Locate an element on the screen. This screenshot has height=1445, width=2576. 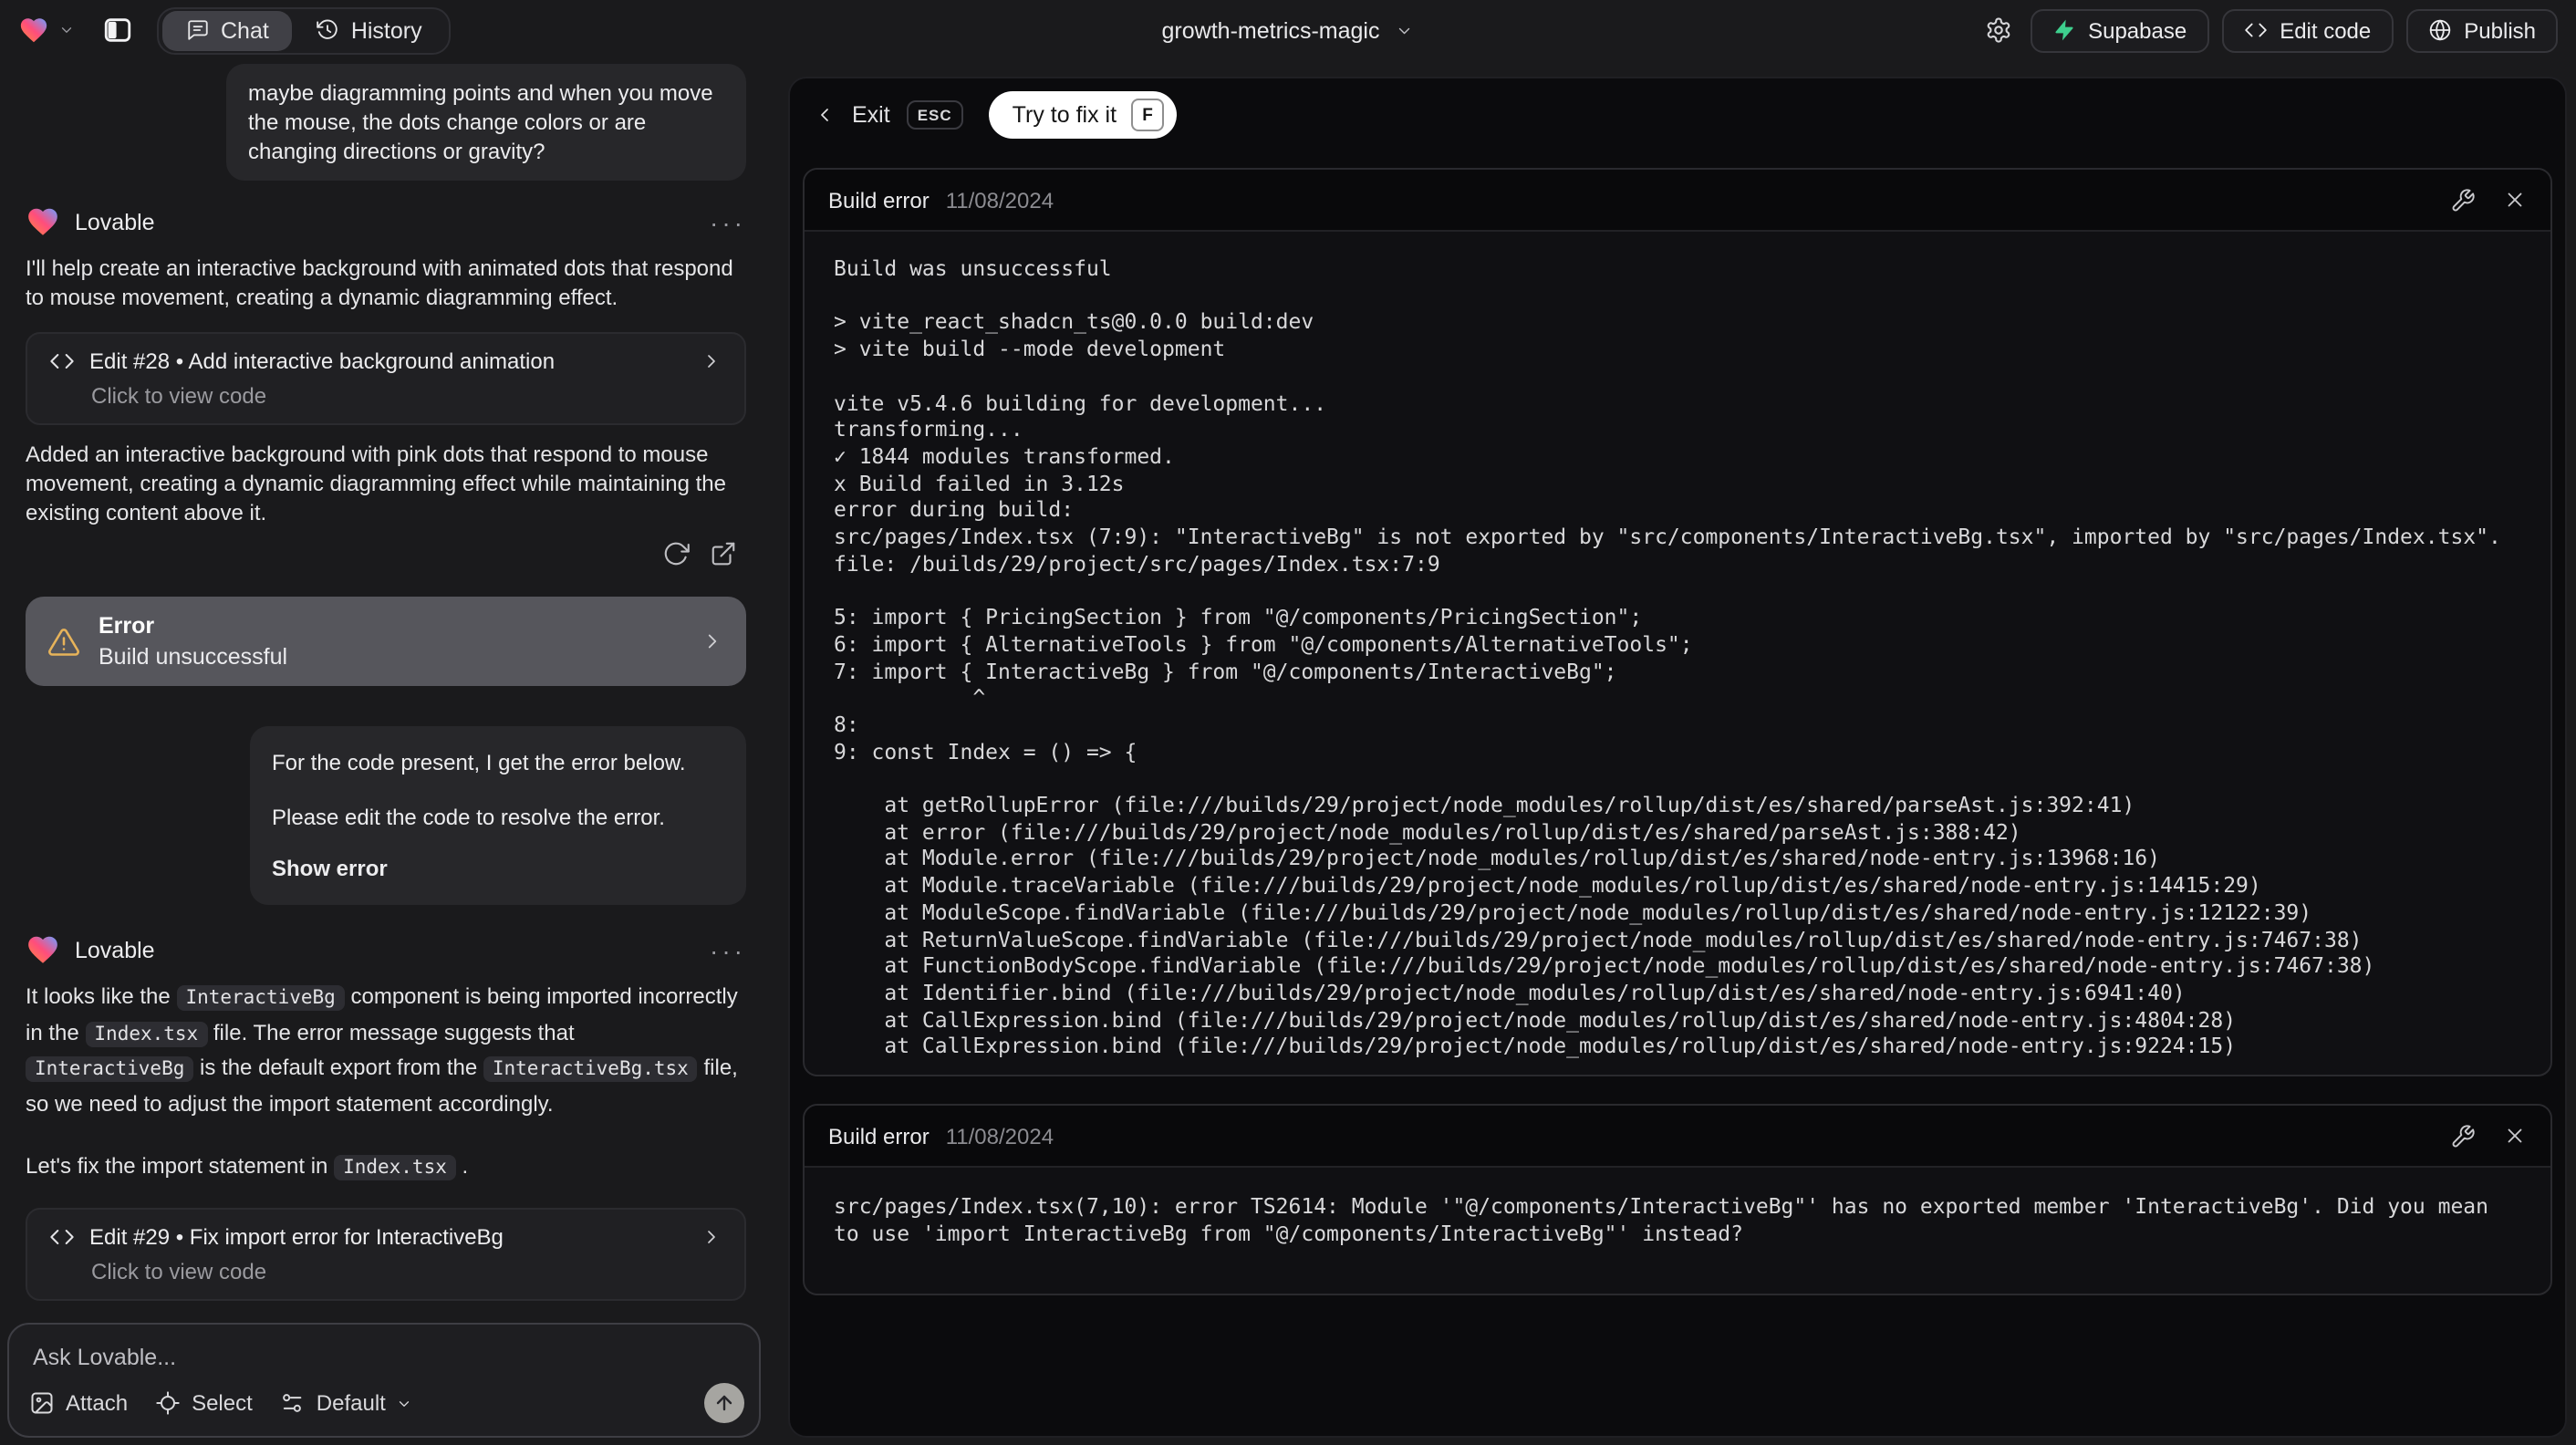
edit-card-subtitle: Click to view code is located at coordinates (179, 1271).